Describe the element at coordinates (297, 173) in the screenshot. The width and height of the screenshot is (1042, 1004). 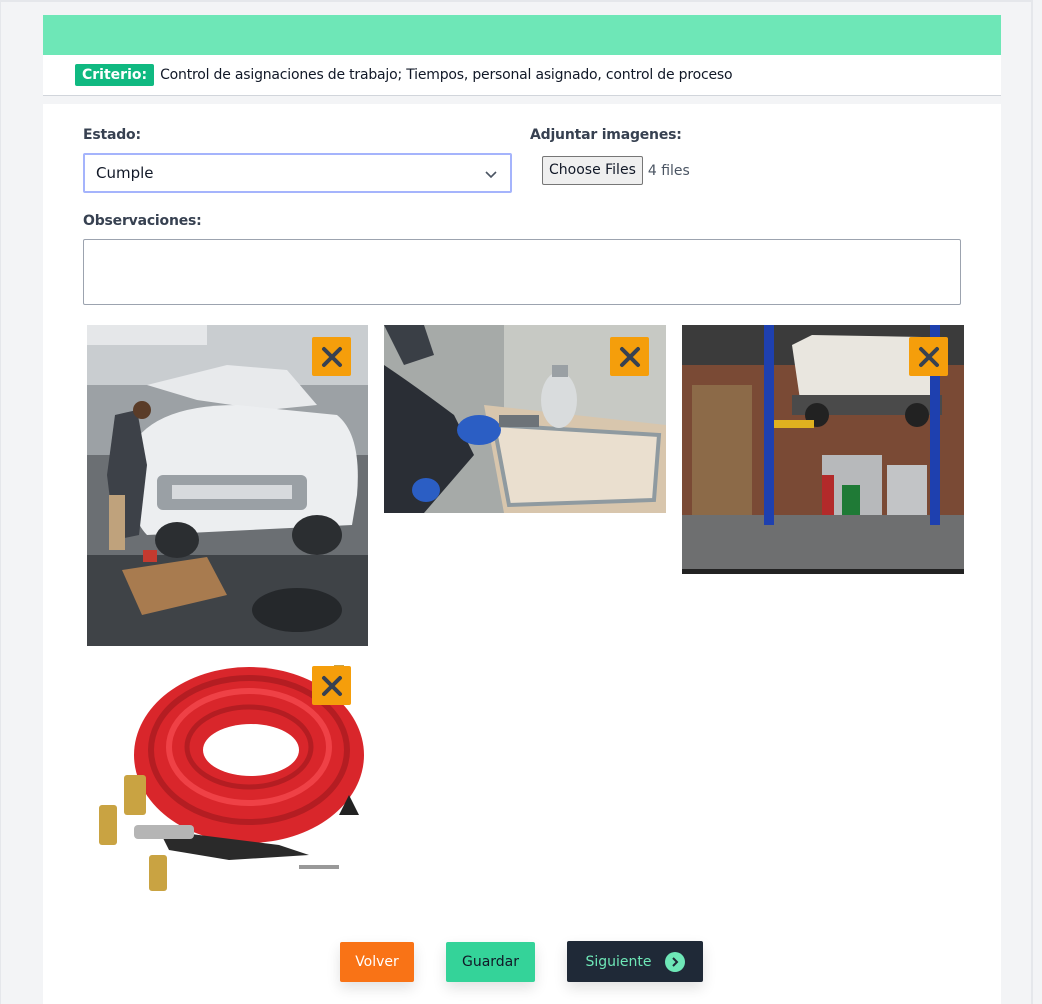
I see `estado-select: Cumple` at that location.